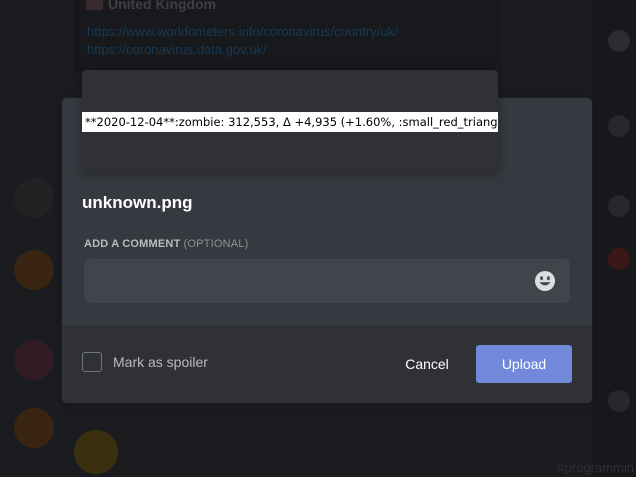 This screenshot has width=636, height=477. What do you see at coordinates (216, 244) in the screenshot?
I see `comment-optional-text: (OPTIONAL)` at bounding box center [216, 244].